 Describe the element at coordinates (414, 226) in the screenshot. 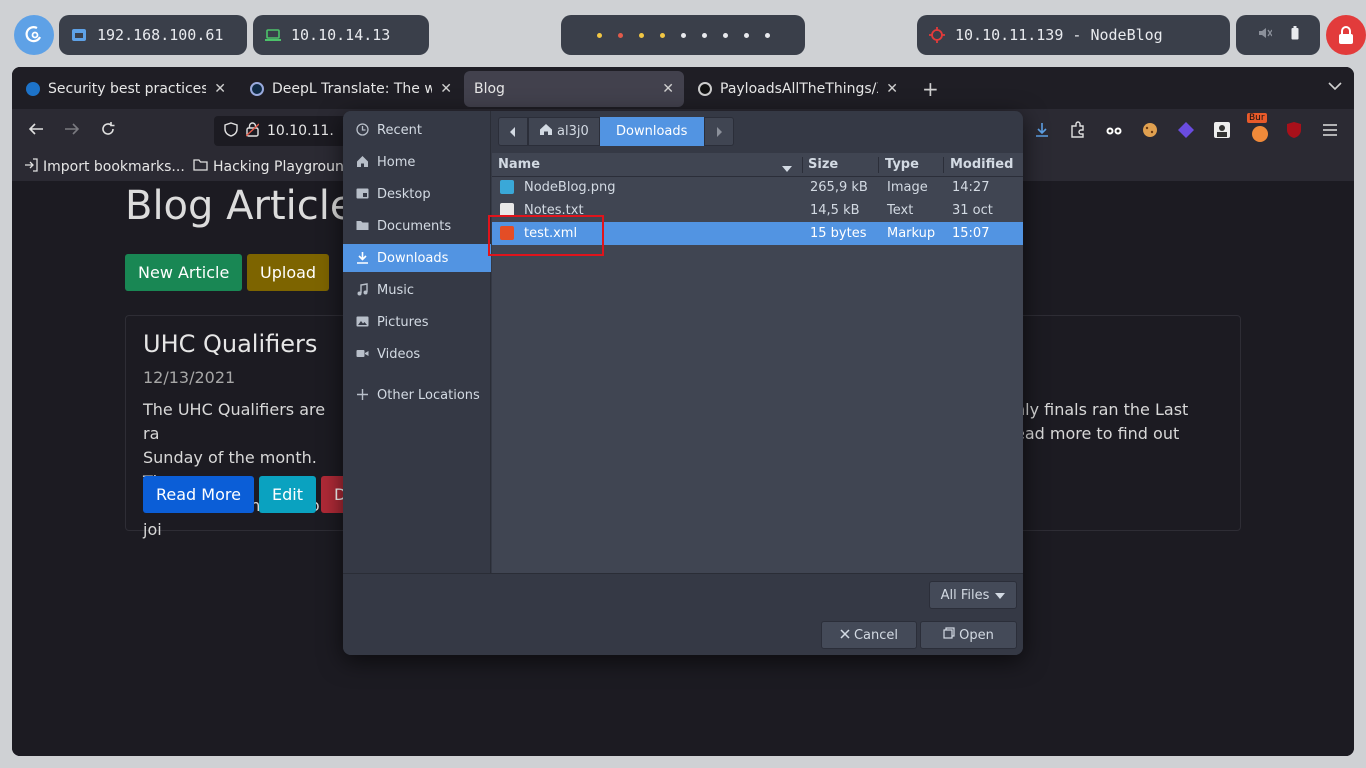

I see `place-label: Documents` at that location.